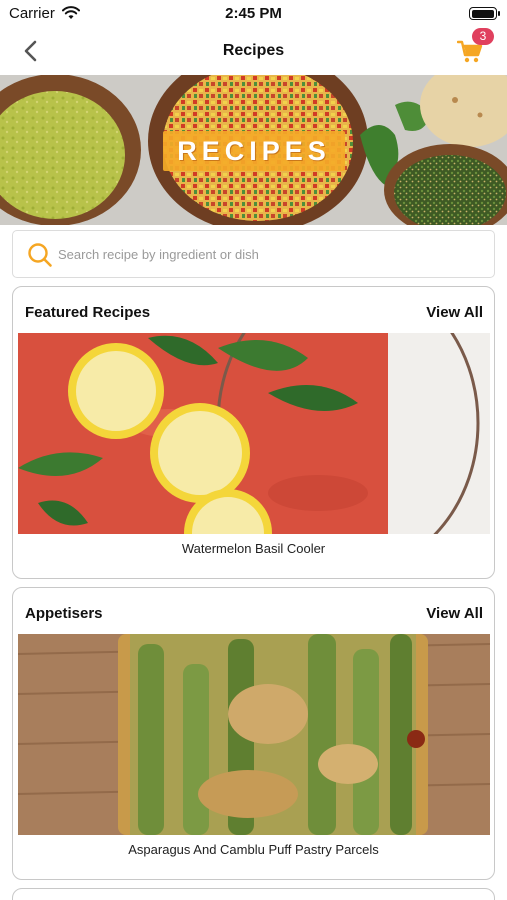 Image resolution: width=507 pixels, height=900 pixels. Describe the element at coordinates (268, 254) in the screenshot. I see `search-input` at that location.